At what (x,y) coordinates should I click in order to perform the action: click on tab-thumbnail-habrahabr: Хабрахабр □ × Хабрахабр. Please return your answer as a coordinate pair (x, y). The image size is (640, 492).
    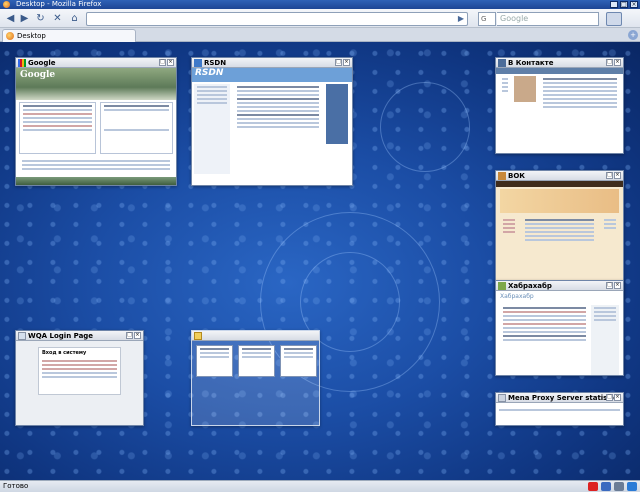
    Looking at the image, I should click on (559, 328).